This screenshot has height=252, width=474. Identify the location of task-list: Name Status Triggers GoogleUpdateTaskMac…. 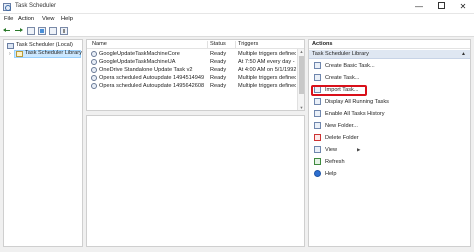
(195, 75).